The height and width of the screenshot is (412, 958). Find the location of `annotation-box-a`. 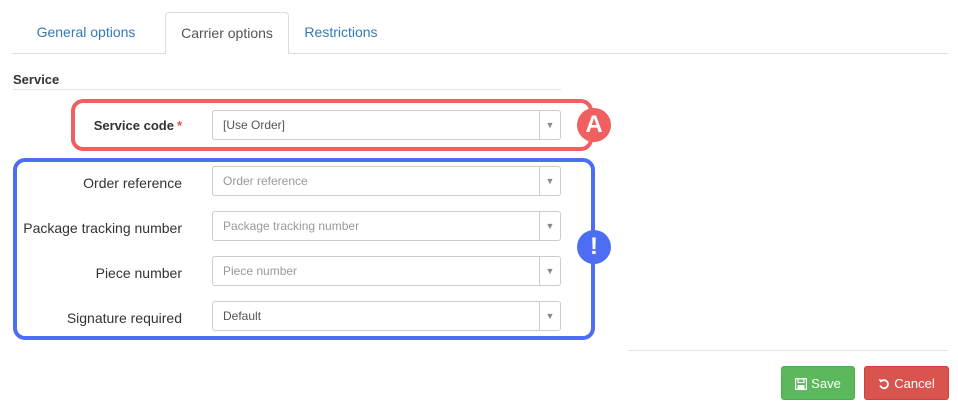

annotation-box-a is located at coordinates (332, 125).